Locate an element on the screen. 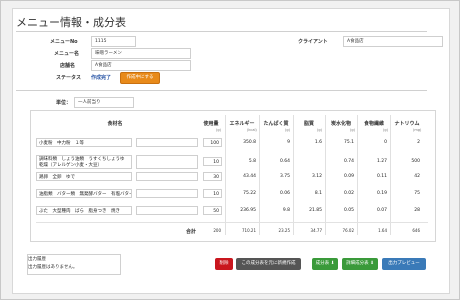 Image resolution: width=460 pixels, height=300 pixels. total-label: 合計 is located at coordinates (191, 232).